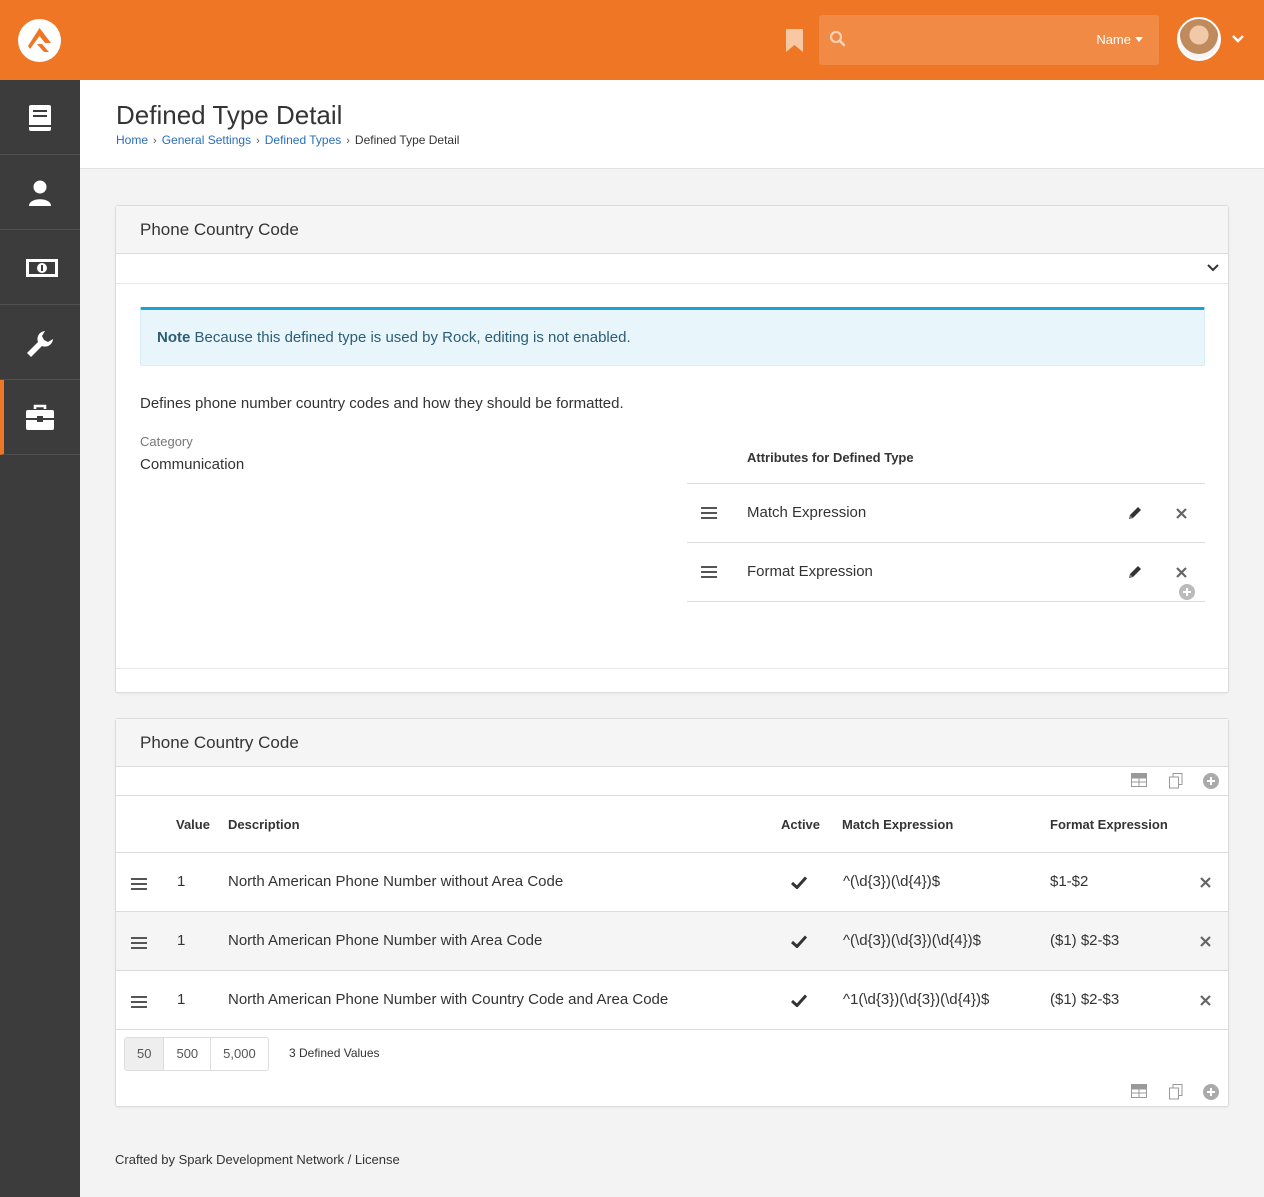  What do you see at coordinates (672, 1094) in the screenshot?
I see `grid-actions-bottom` at bounding box center [672, 1094].